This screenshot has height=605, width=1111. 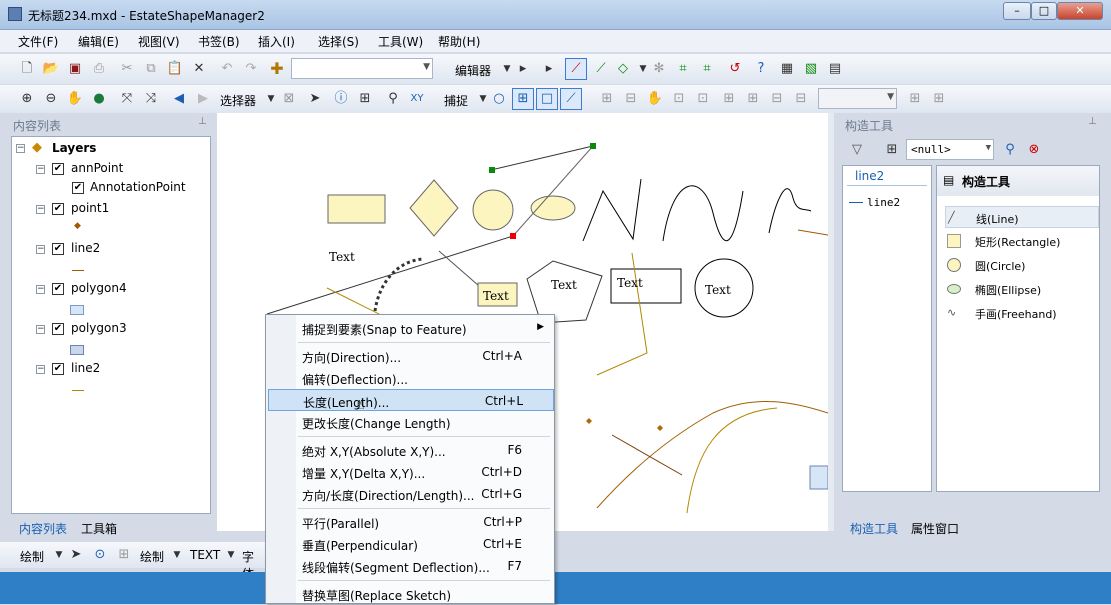 I want to click on layout-zoom-icon: ⊡, so click(x=679, y=99).